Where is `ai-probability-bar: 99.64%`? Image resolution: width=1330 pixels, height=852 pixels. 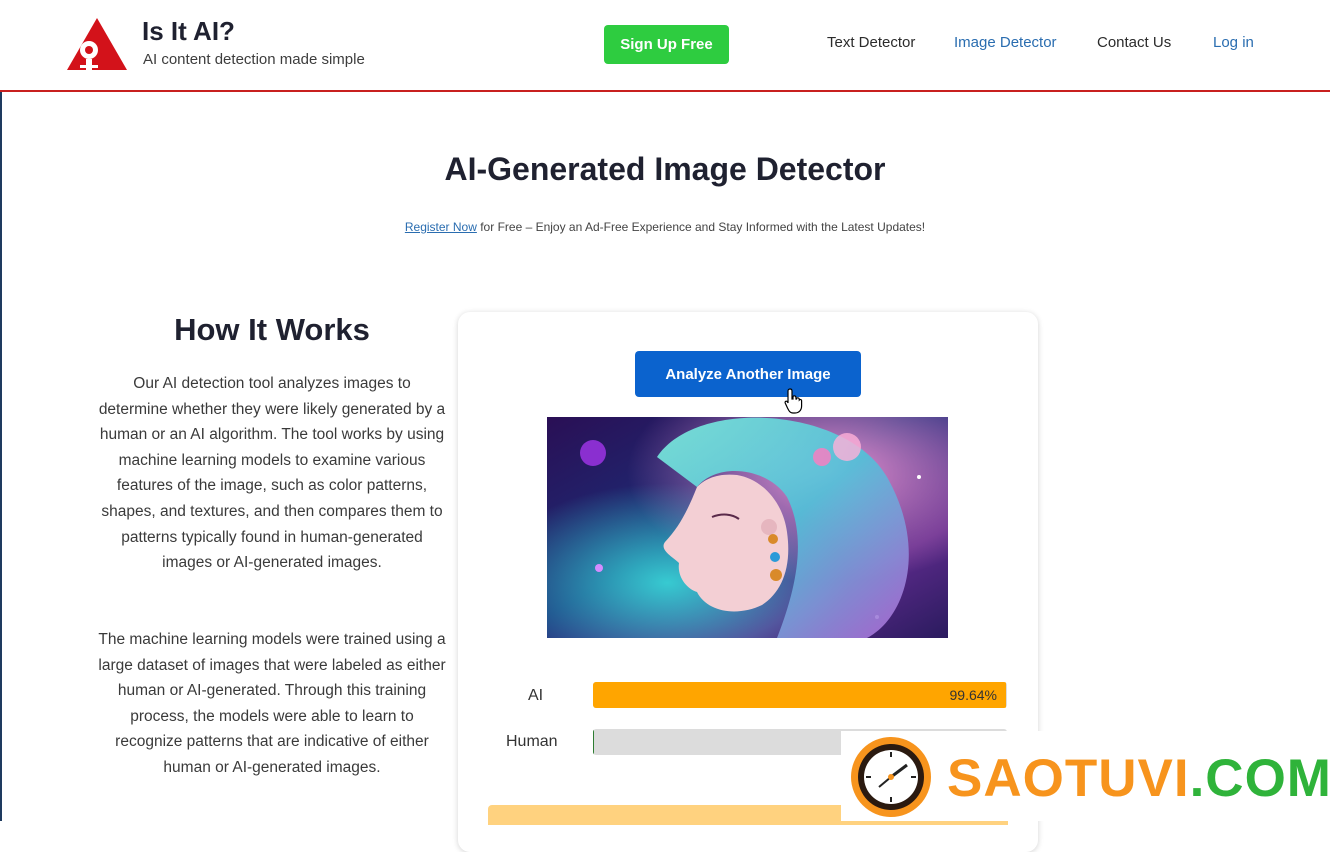
ai-probability-bar: 99.64% is located at coordinates (800, 695).